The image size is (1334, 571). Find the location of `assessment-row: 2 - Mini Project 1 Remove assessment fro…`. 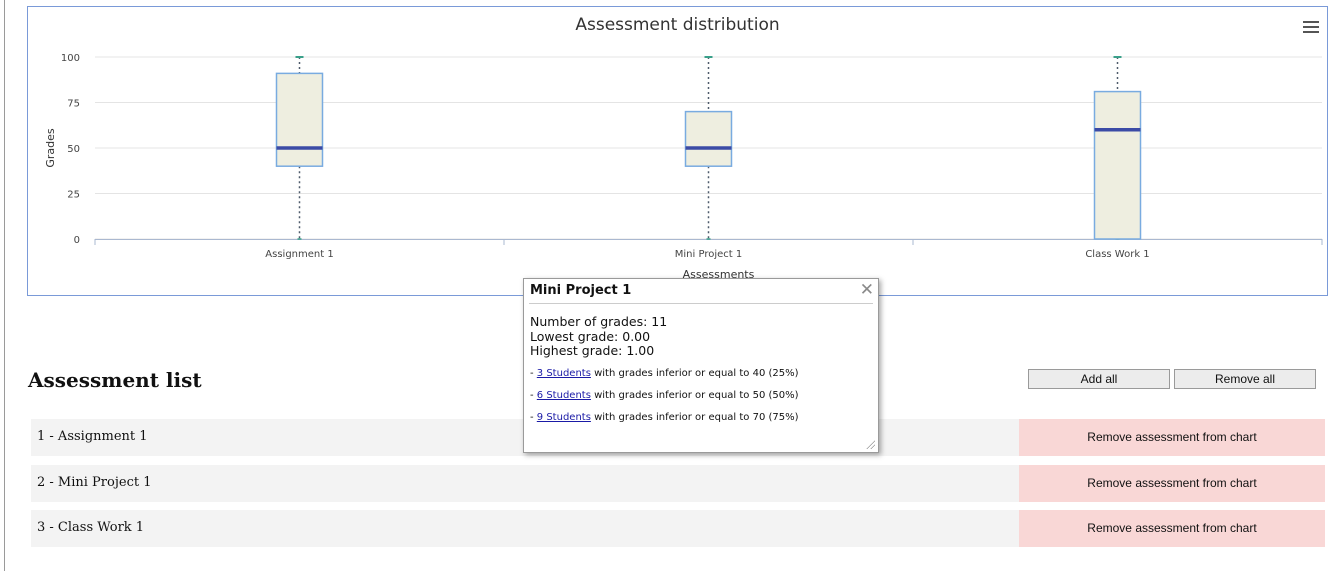

assessment-row: 2 - Mini Project 1 Remove assessment fro… is located at coordinates (678, 483).